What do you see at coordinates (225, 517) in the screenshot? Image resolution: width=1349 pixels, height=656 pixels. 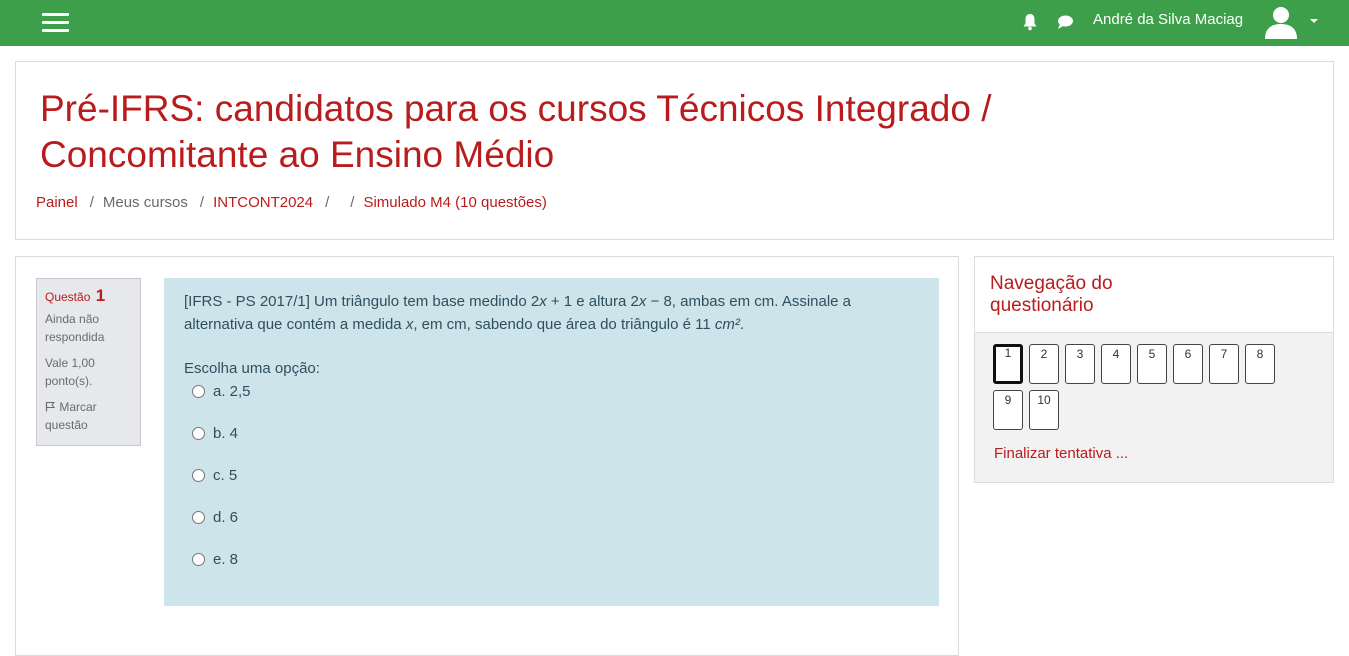 I see `option-label: d. 6` at bounding box center [225, 517].